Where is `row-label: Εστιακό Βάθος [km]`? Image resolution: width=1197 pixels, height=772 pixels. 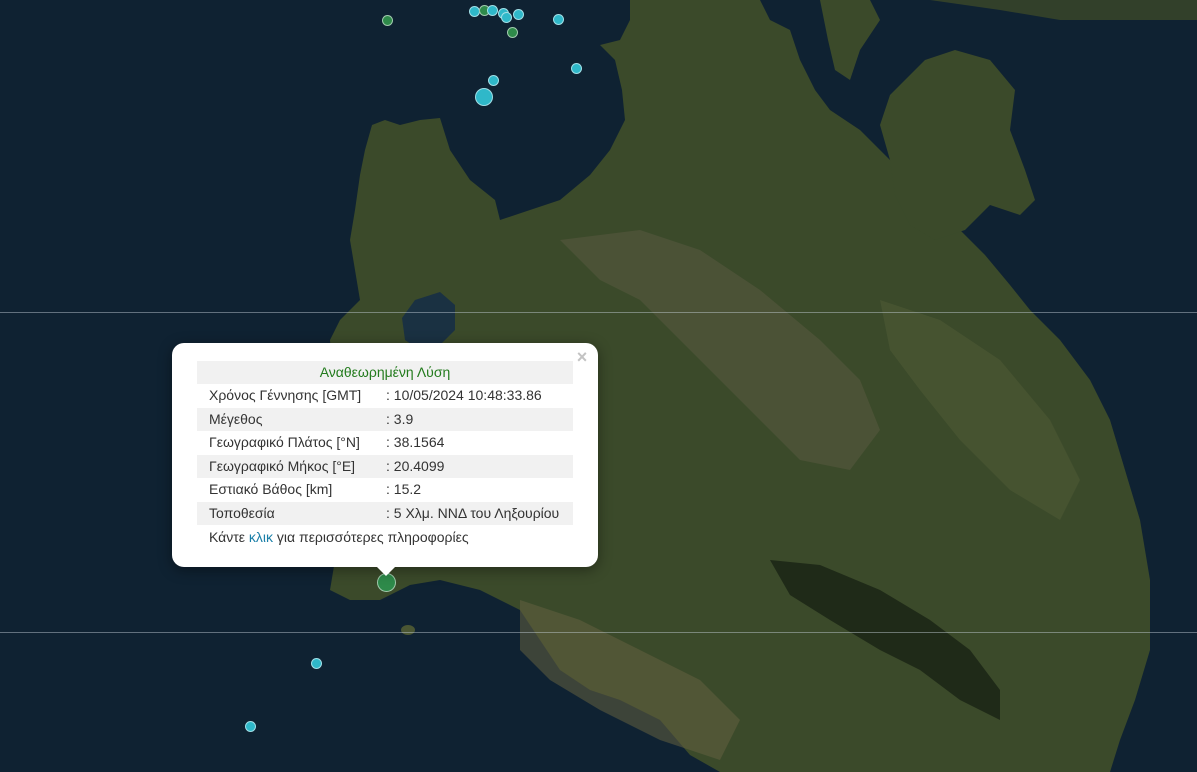 row-label: Εστιακό Βάθος [km] is located at coordinates (271, 489).